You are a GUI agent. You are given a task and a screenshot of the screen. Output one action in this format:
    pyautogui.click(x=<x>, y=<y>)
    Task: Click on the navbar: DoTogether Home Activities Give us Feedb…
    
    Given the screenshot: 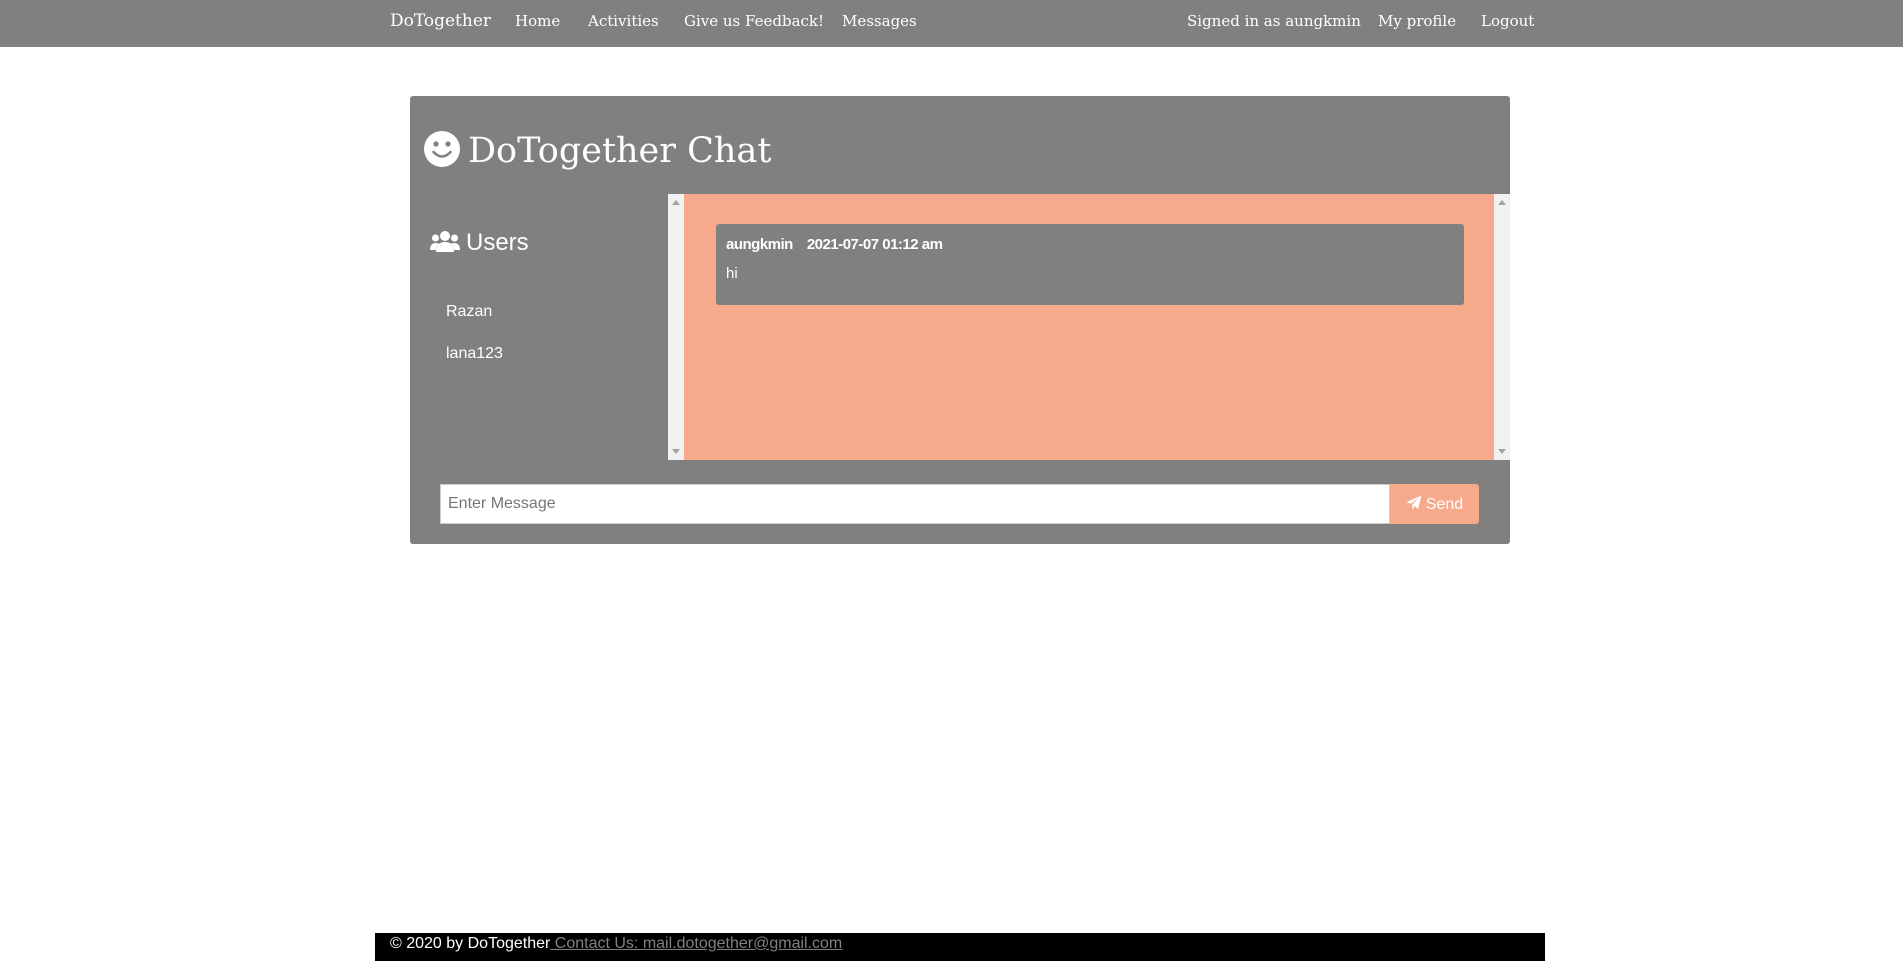 What is the action you would take?
    pyautogui.click(x=951, y=23)
    